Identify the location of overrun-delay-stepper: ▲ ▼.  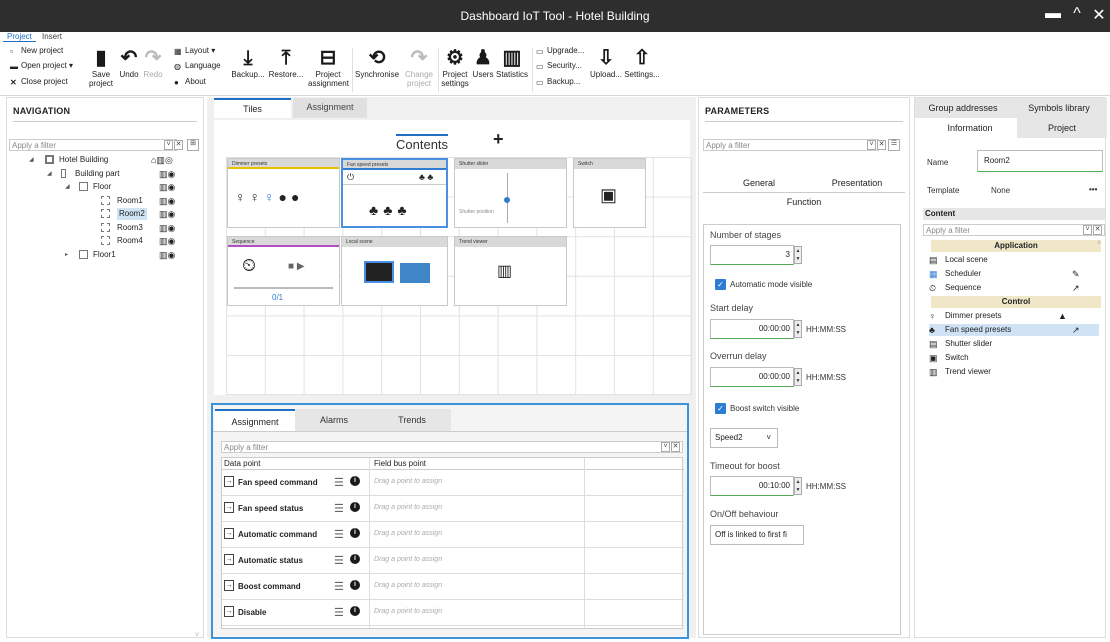
(798, 377).